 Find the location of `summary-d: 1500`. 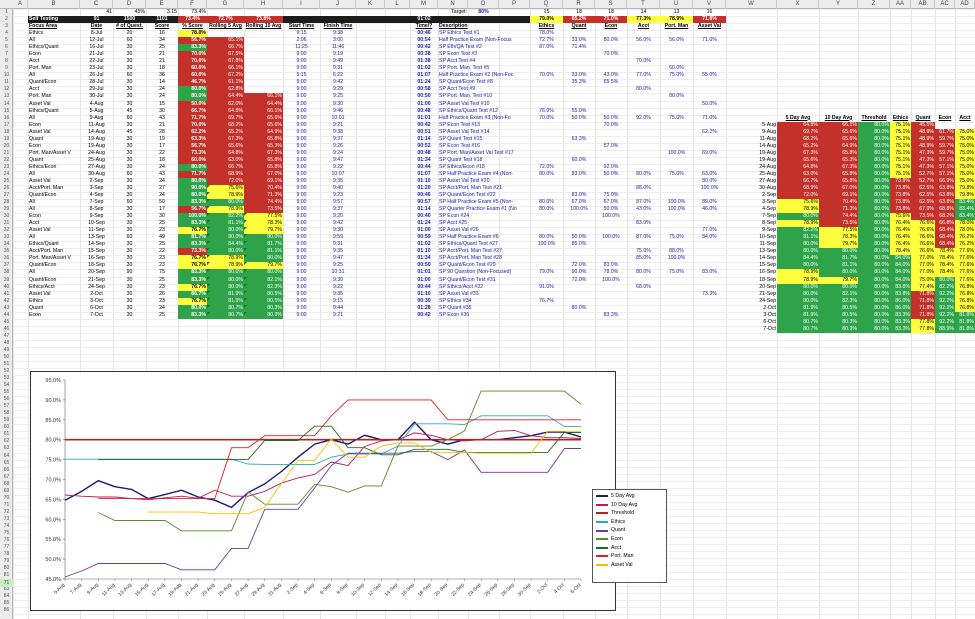

summary-d: 1500 is located at coordinates (129, 20).